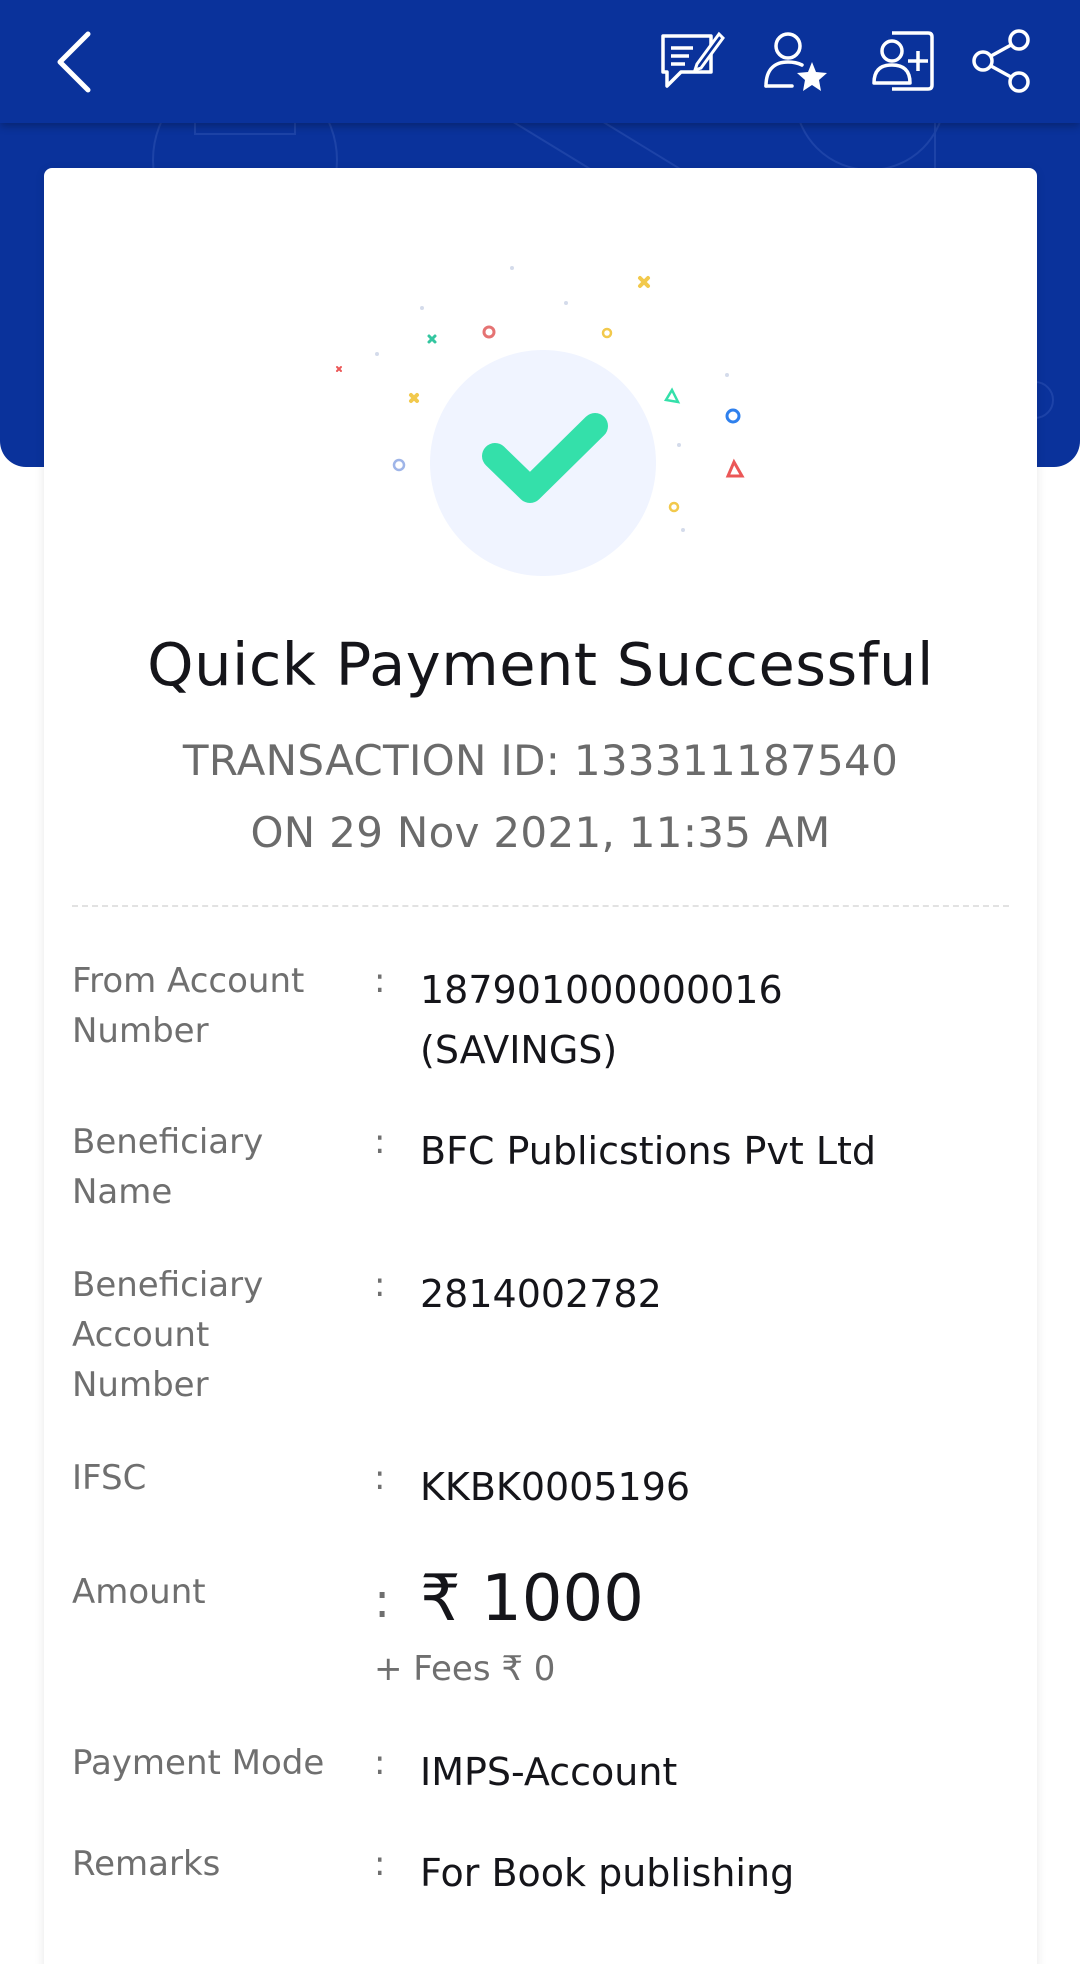 This screenshot has height=1964, width=1080. What do you see at coordinates (648, 1151) in the screenshot?
I see `detail-value: BFC Publicstions Pvt Ltd` at bounding box center [648, 1151].